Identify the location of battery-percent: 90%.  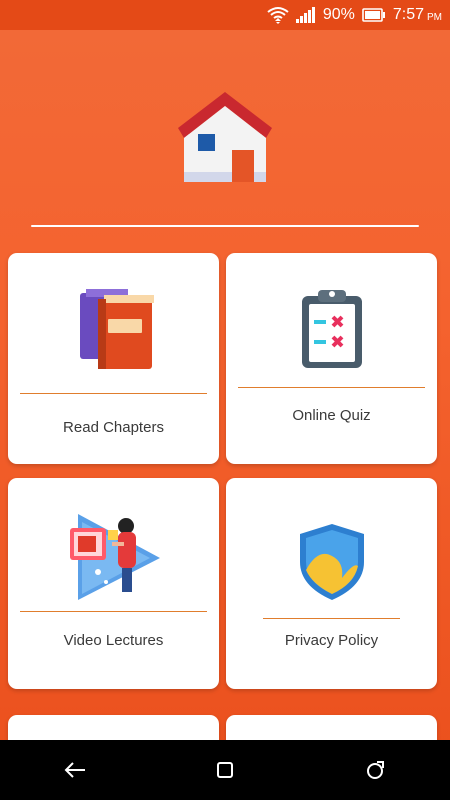
(338, 14).